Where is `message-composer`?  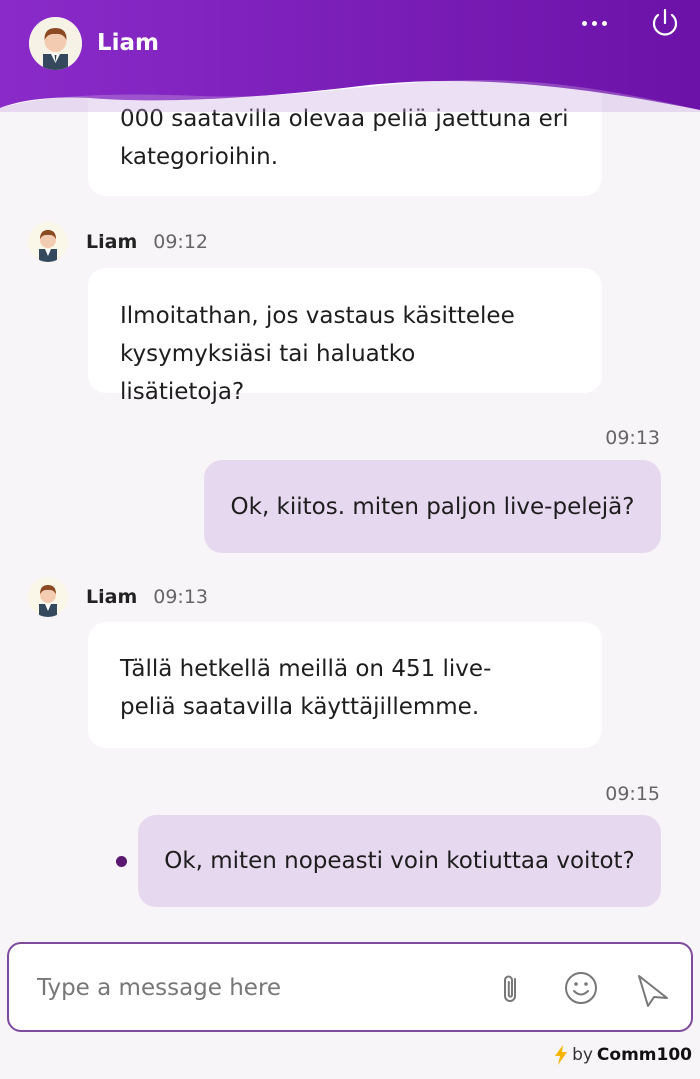
message-composer is located at coordinates (350, 987).